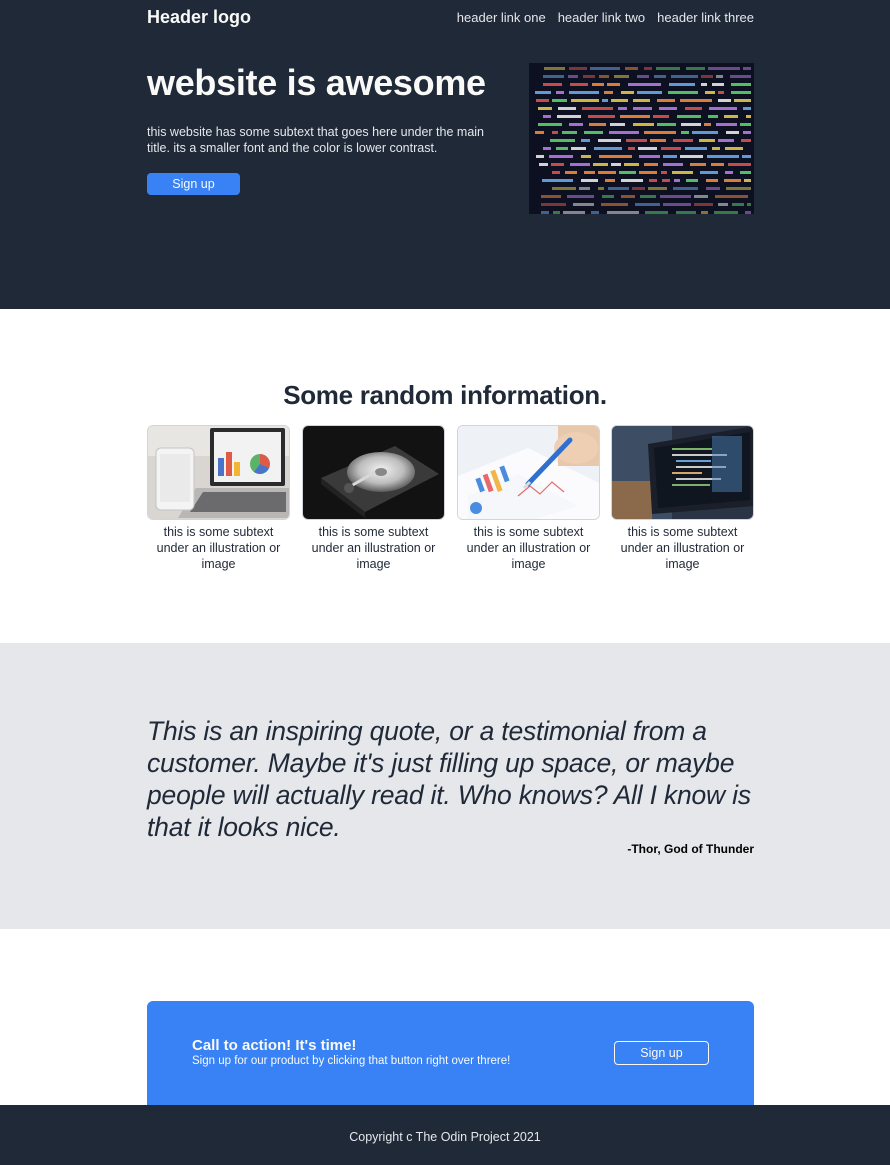 Image resolution: width=890 pixels, height=1165 pixels. What do you see at coordinates (661, 1053) in the screenshot?
I see `cta-signup-button: Sign up` at bounding box center [661, 1053].